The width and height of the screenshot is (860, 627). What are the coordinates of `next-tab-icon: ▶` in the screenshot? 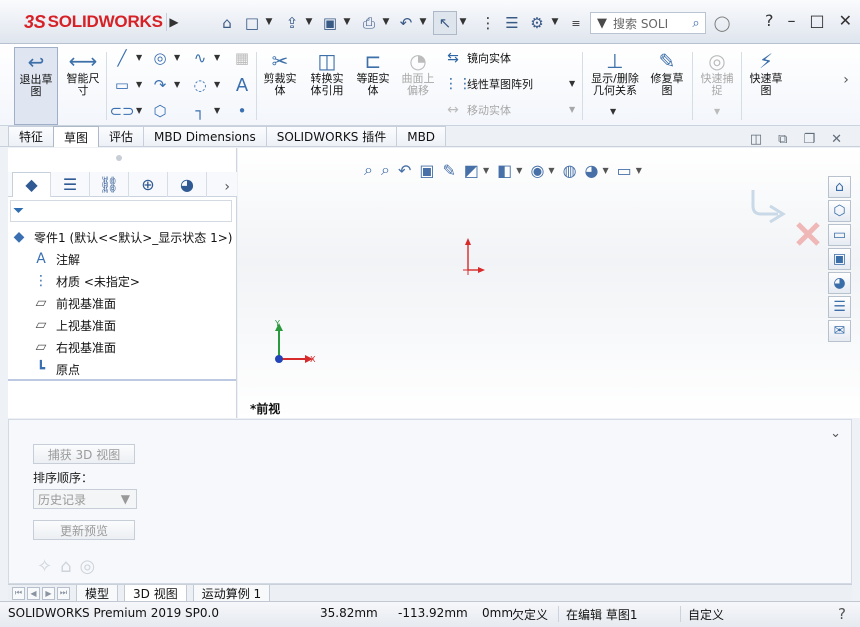 It's located at (48, 593).